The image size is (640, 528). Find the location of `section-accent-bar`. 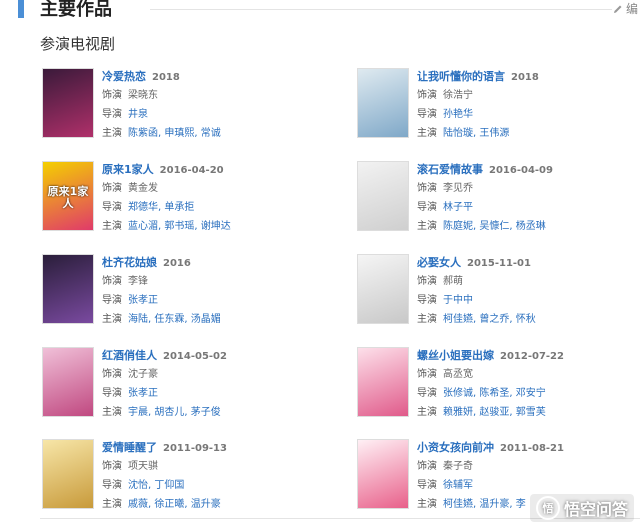

section-accent-bar is located at coordinates (21, 9).